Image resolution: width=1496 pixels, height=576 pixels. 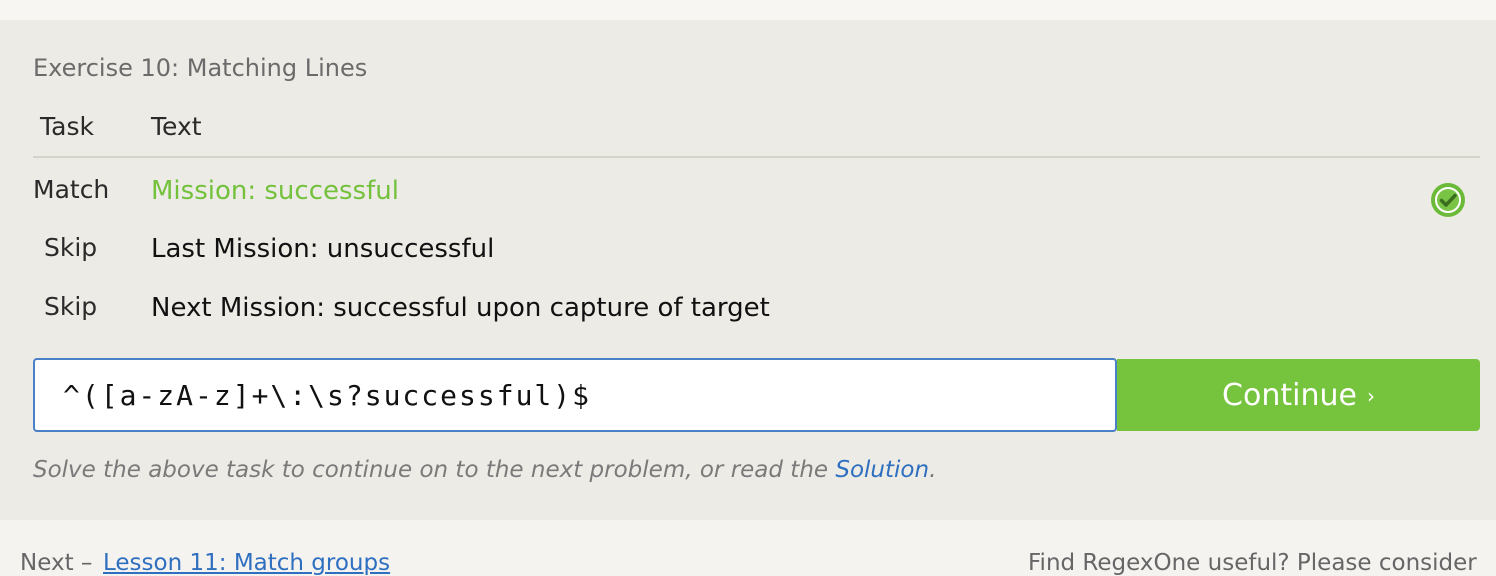 I want to click on continue-button: Continue ›, so click(x=1298, y=395).